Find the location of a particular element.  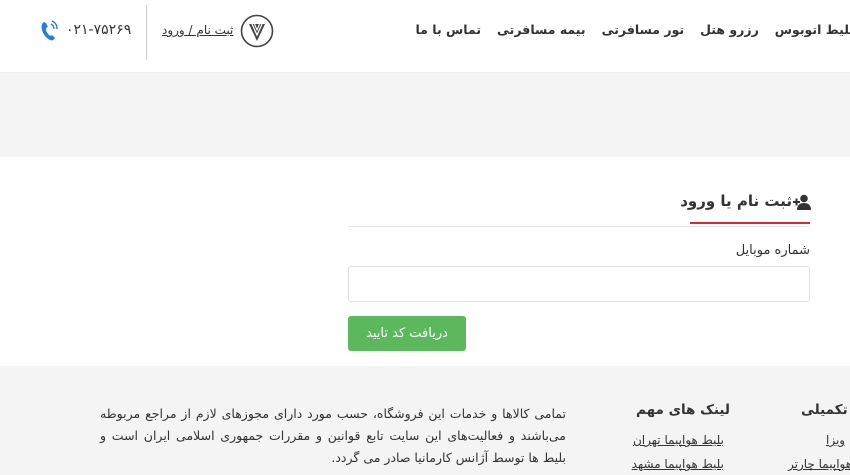

form-divider is located at coordinates (579, 226).